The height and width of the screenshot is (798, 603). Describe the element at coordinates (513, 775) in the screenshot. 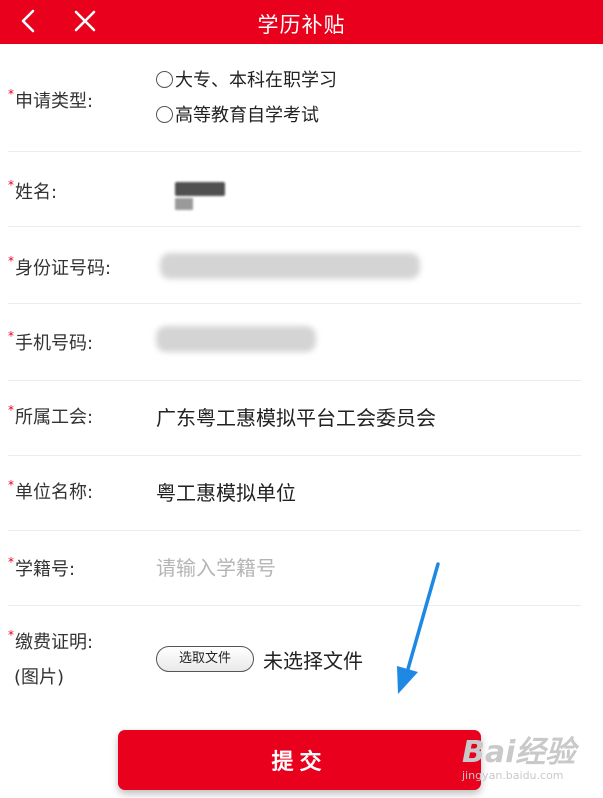

I see `watermark-url: jingyan.baidu.com` at that location.